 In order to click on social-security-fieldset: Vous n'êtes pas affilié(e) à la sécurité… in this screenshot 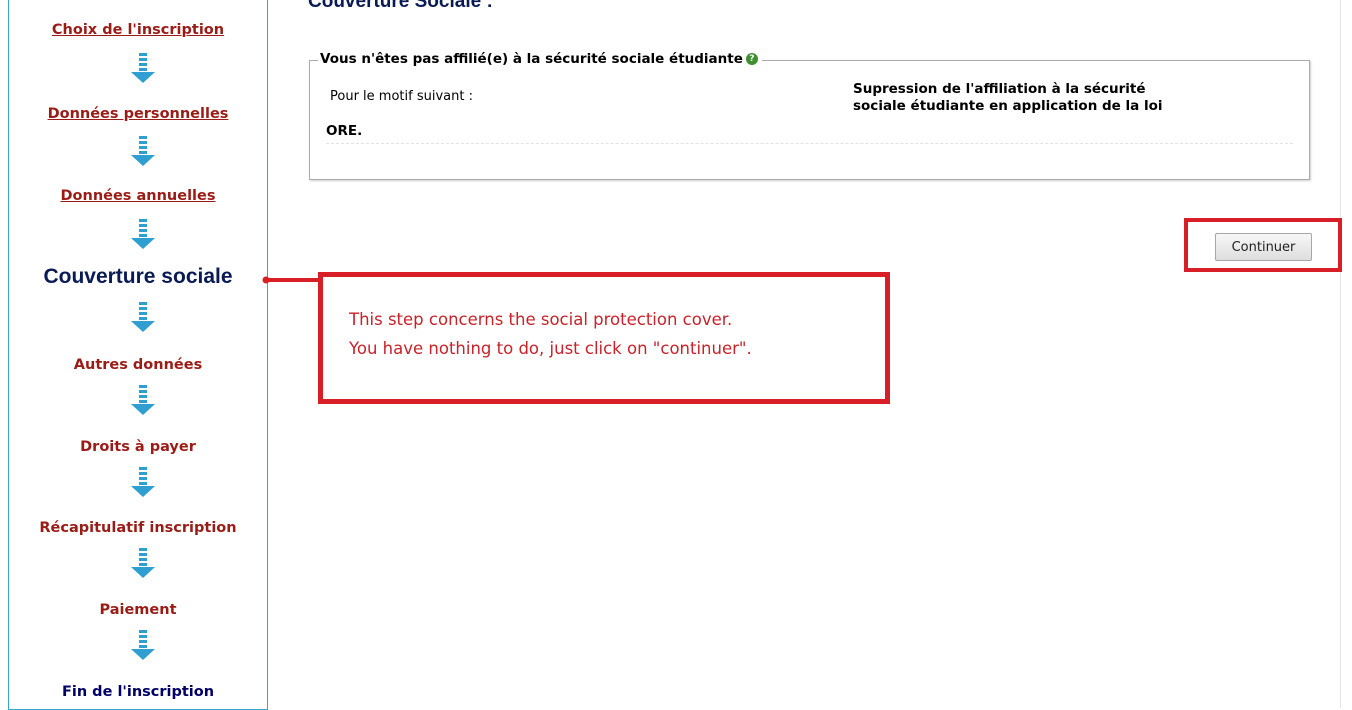, I will do `click(809, 115)`.